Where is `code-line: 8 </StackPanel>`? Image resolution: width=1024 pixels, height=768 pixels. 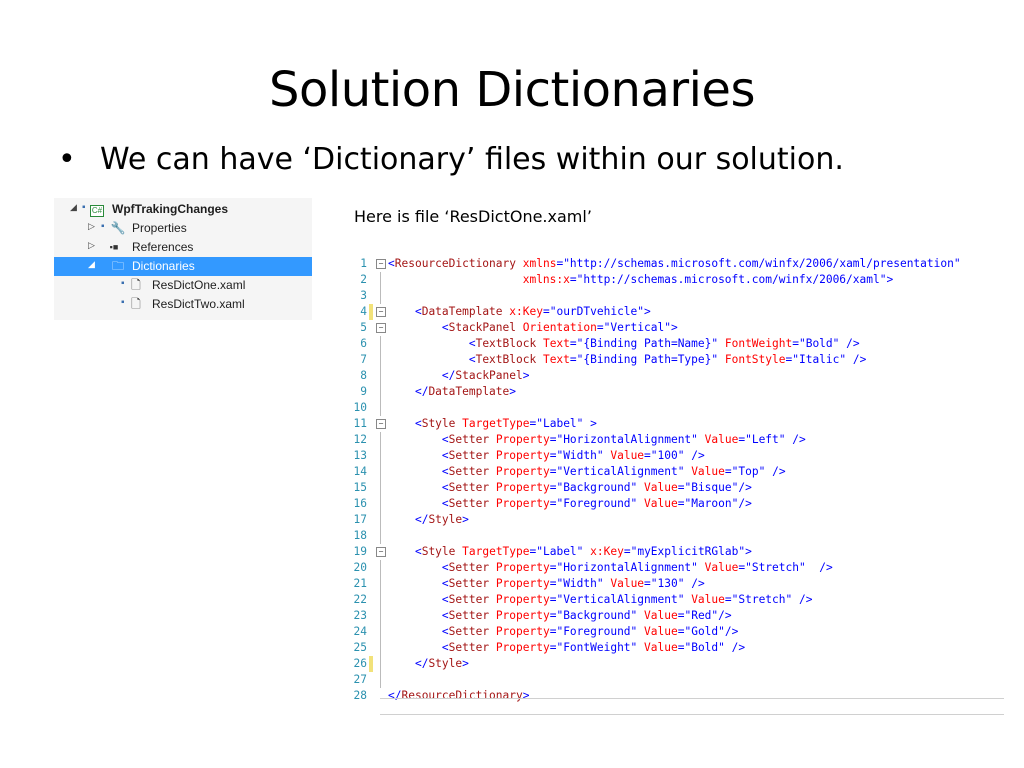 code-line: 8 </StackPanel> is located at coordinates (678, 376).